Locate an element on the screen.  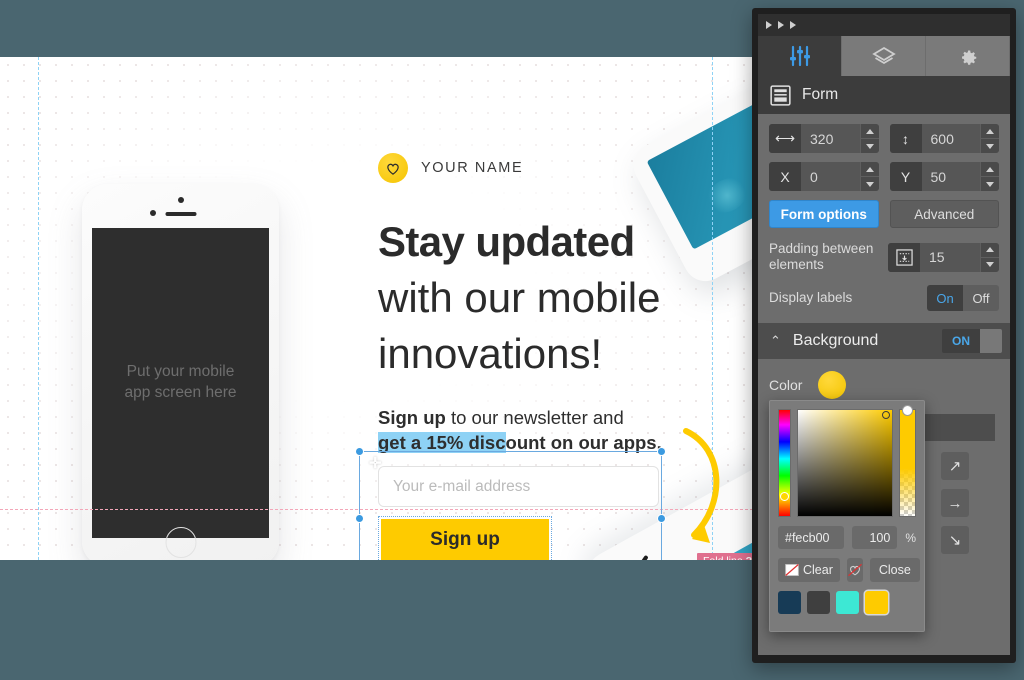
hue-slider-knob is located at coordinates (784, 496).